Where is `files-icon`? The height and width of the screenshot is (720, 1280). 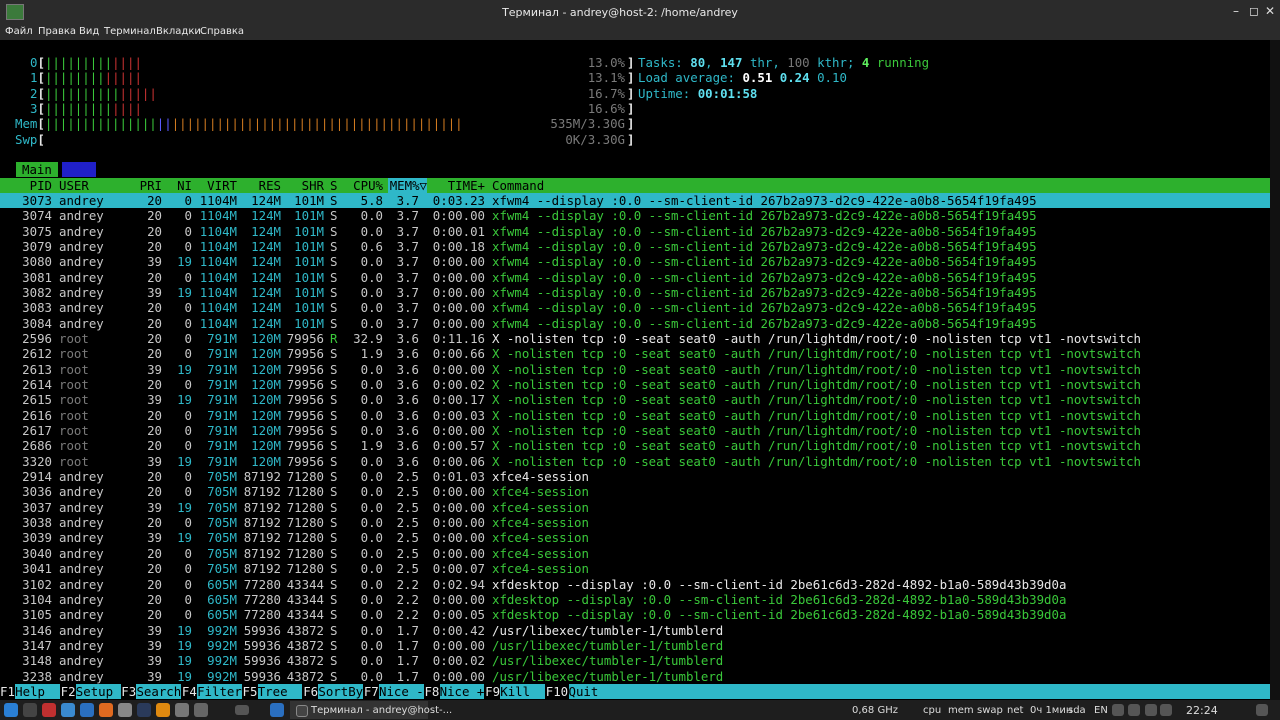
files-icon is located at coordinates (68, 710).